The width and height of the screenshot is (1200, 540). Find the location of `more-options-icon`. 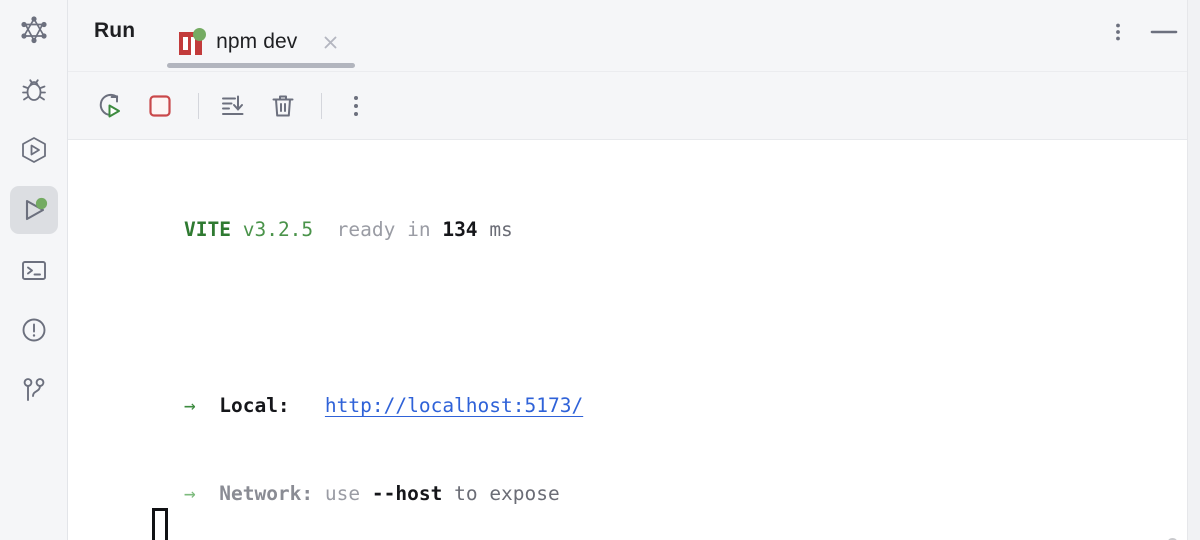

more-options-icon is located at coordinates (1118, 32).